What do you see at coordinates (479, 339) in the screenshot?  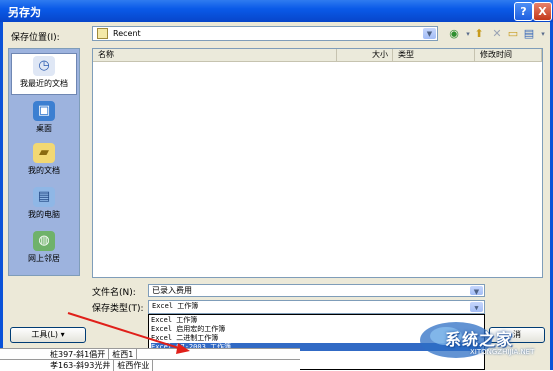 I see `watermark-text: 系统之家` at bounding box center [479, 339].